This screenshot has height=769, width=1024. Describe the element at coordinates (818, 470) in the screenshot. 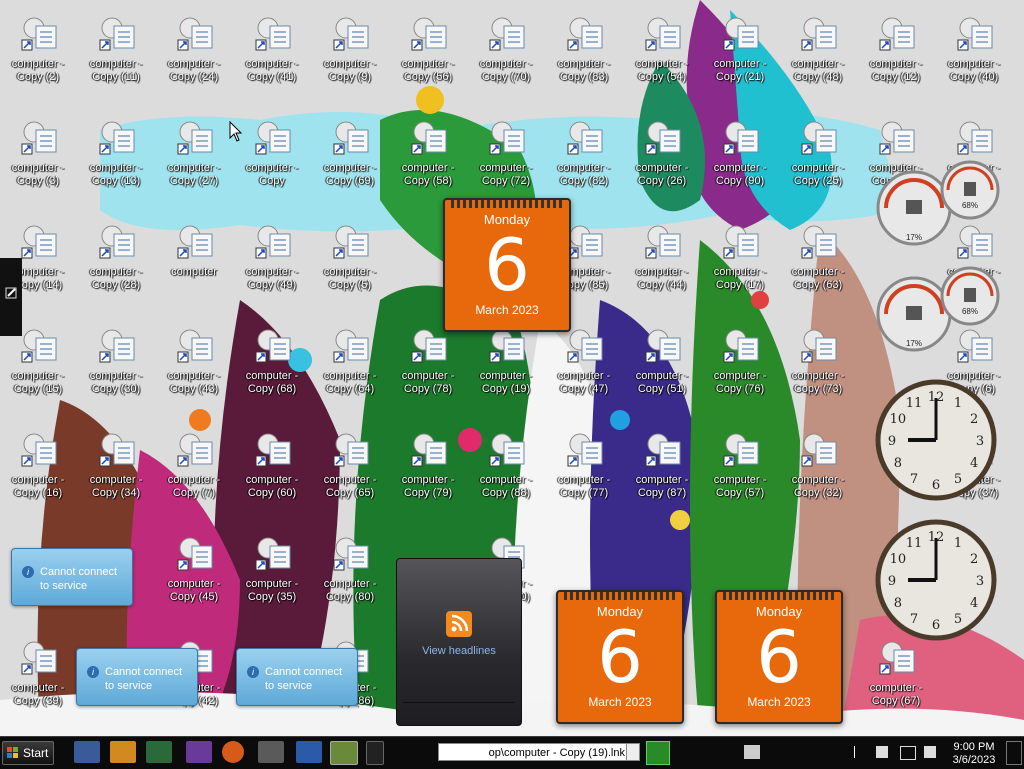

I see `desktop-shortcut: computer - Copy (32)` at that location.